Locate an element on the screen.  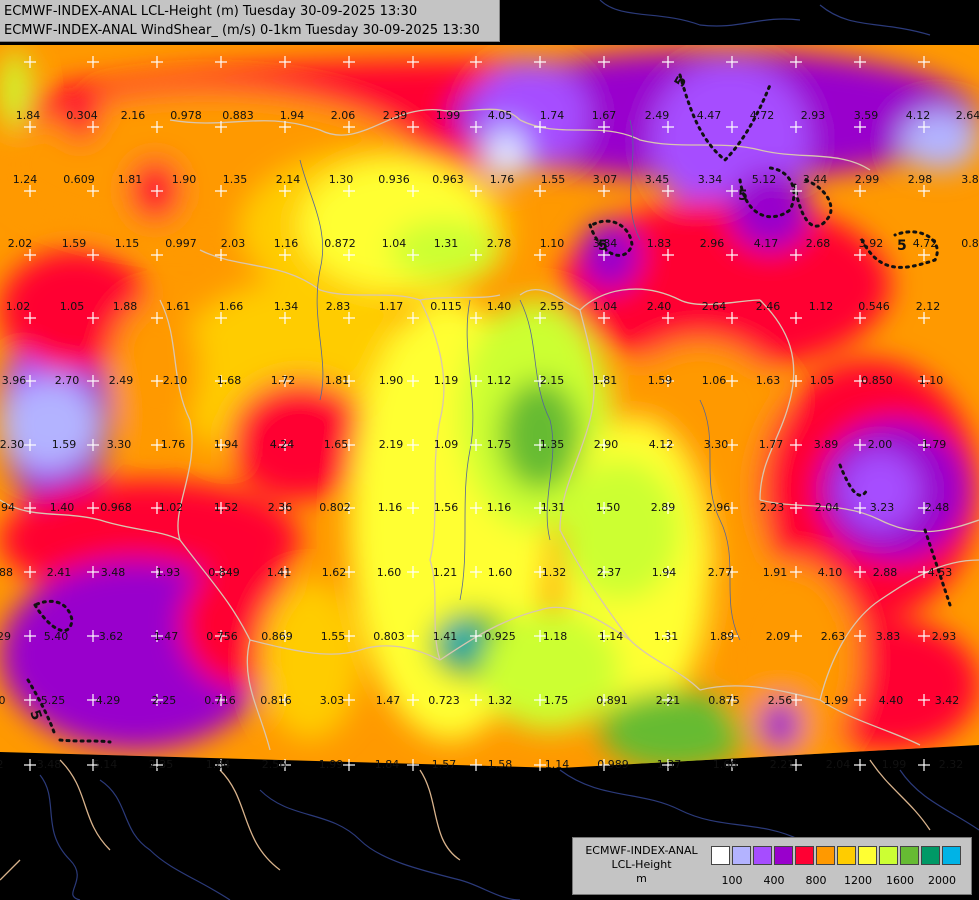
windshear-value-label: 0.997 is located at coordinates (181, 243).